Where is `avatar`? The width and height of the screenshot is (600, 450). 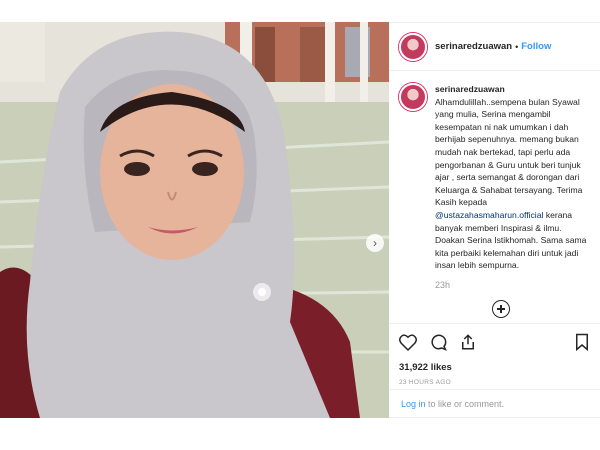 avatar is located at coordinates (413, 46).